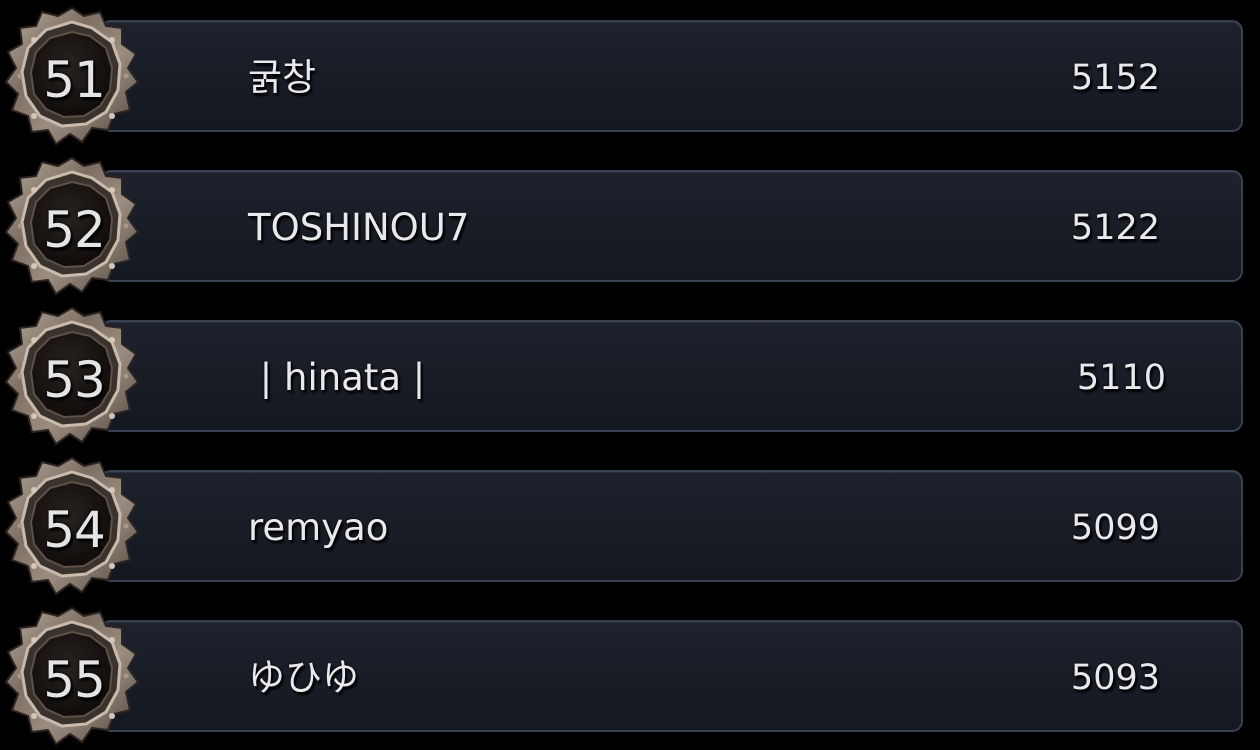 The width and height of the screenshot is (1260, 750). Describe the element at coordinates (337, 377) in the screenshot. I see `player-name: | hinata |` at that location.